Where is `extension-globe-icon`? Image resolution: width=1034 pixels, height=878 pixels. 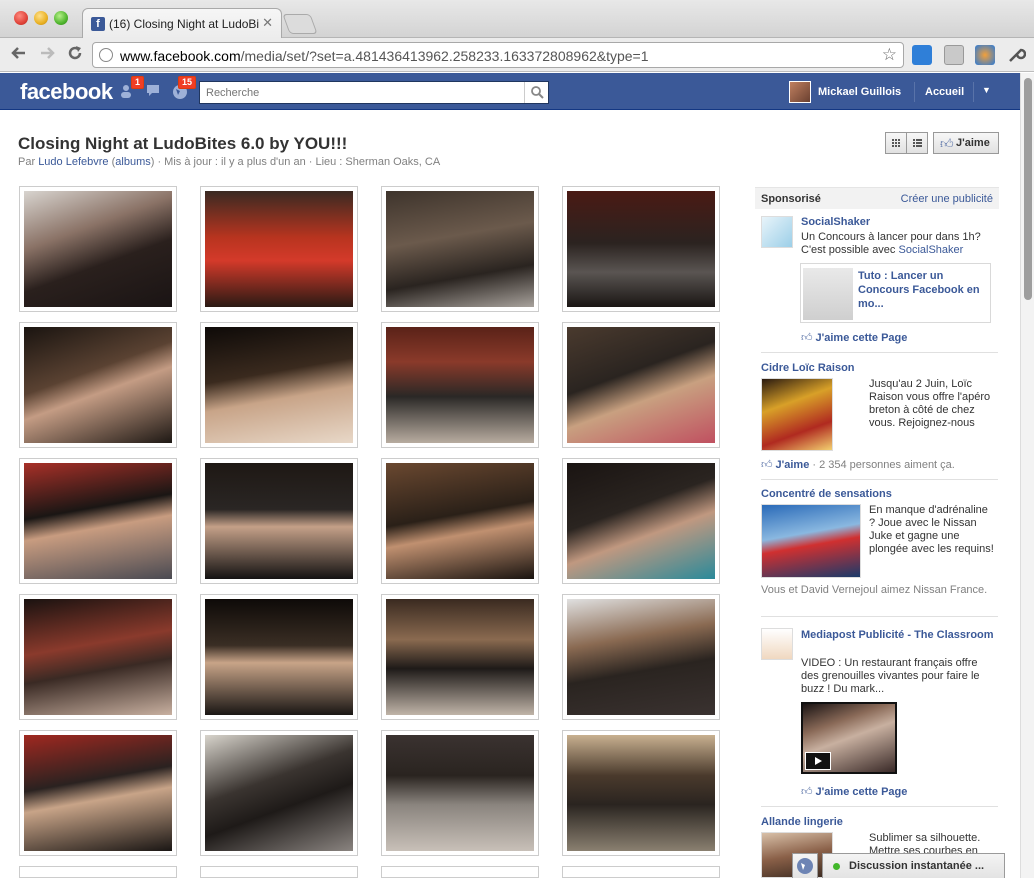 extension-globe-icon is located at coordinates (985, 55).